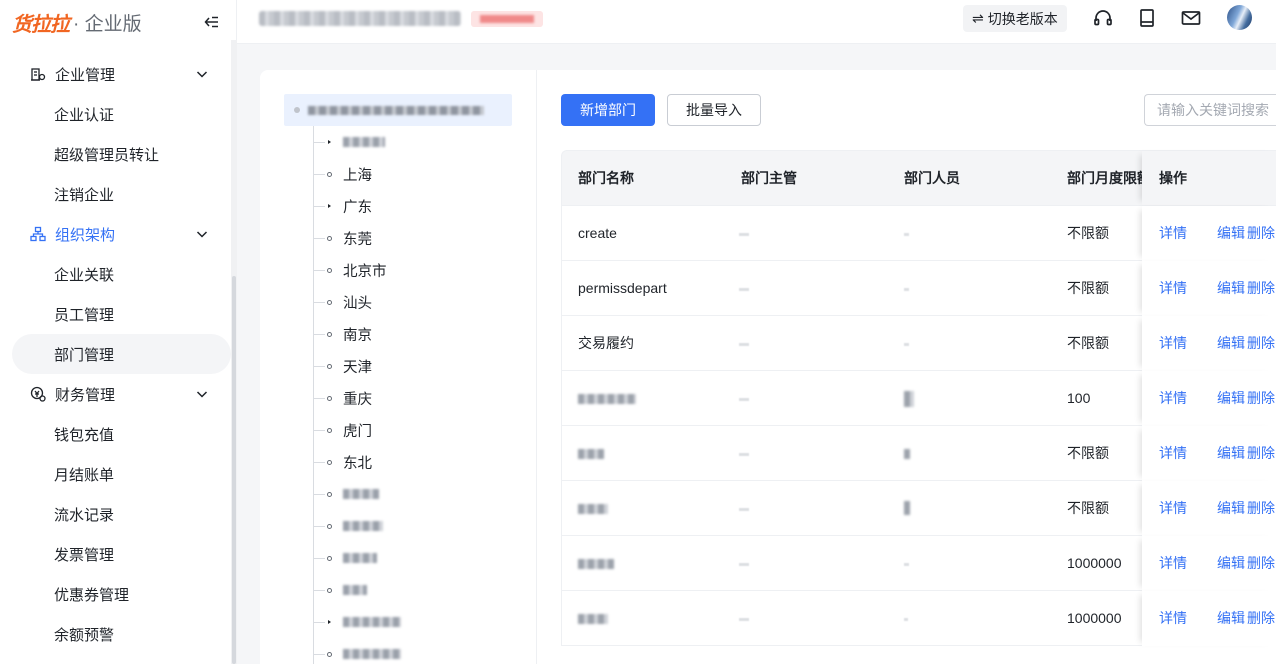 The image size is (1276, 664). Describe the element at coordinates (115, 634) in the screenshot. I see `sidebar-item-balance-alert: 余额预警` at that location.